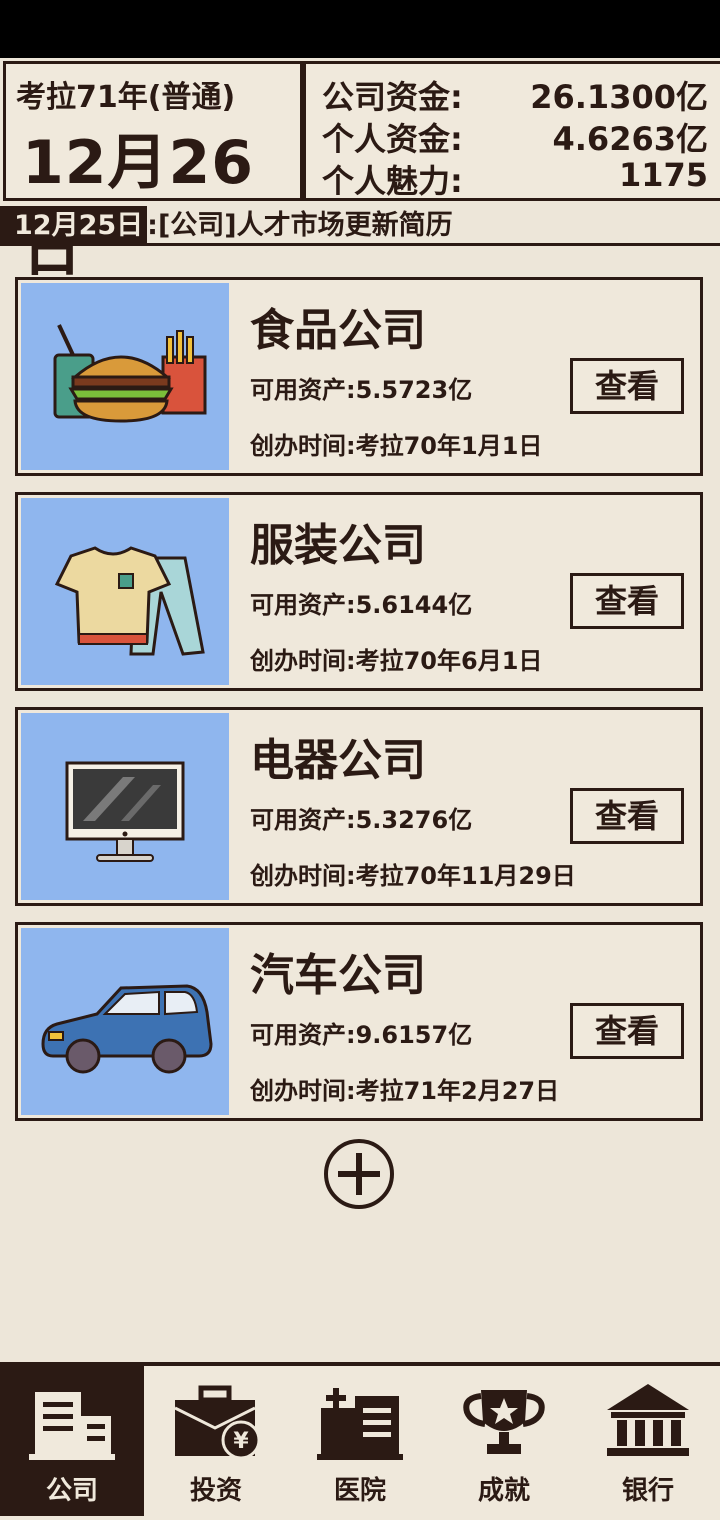 This screenshot has width=720, height=1520. Describe the element at coordinates (360, 1424) in the screenshot. I see `hospital-icon` at that location.